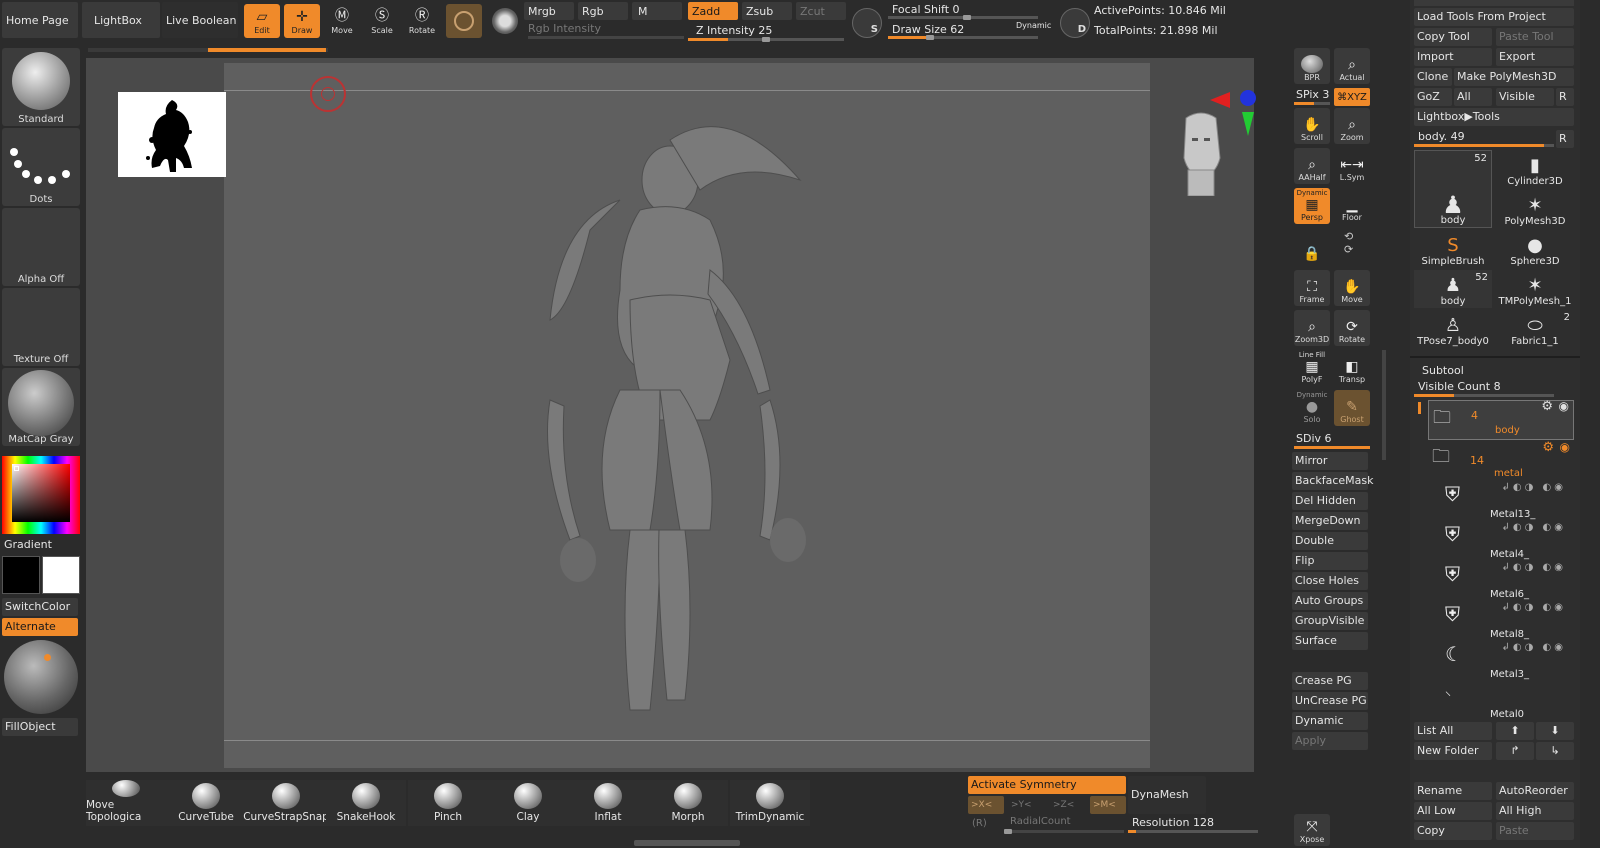  I want to click on draw-size-slider, so click(963, 37).